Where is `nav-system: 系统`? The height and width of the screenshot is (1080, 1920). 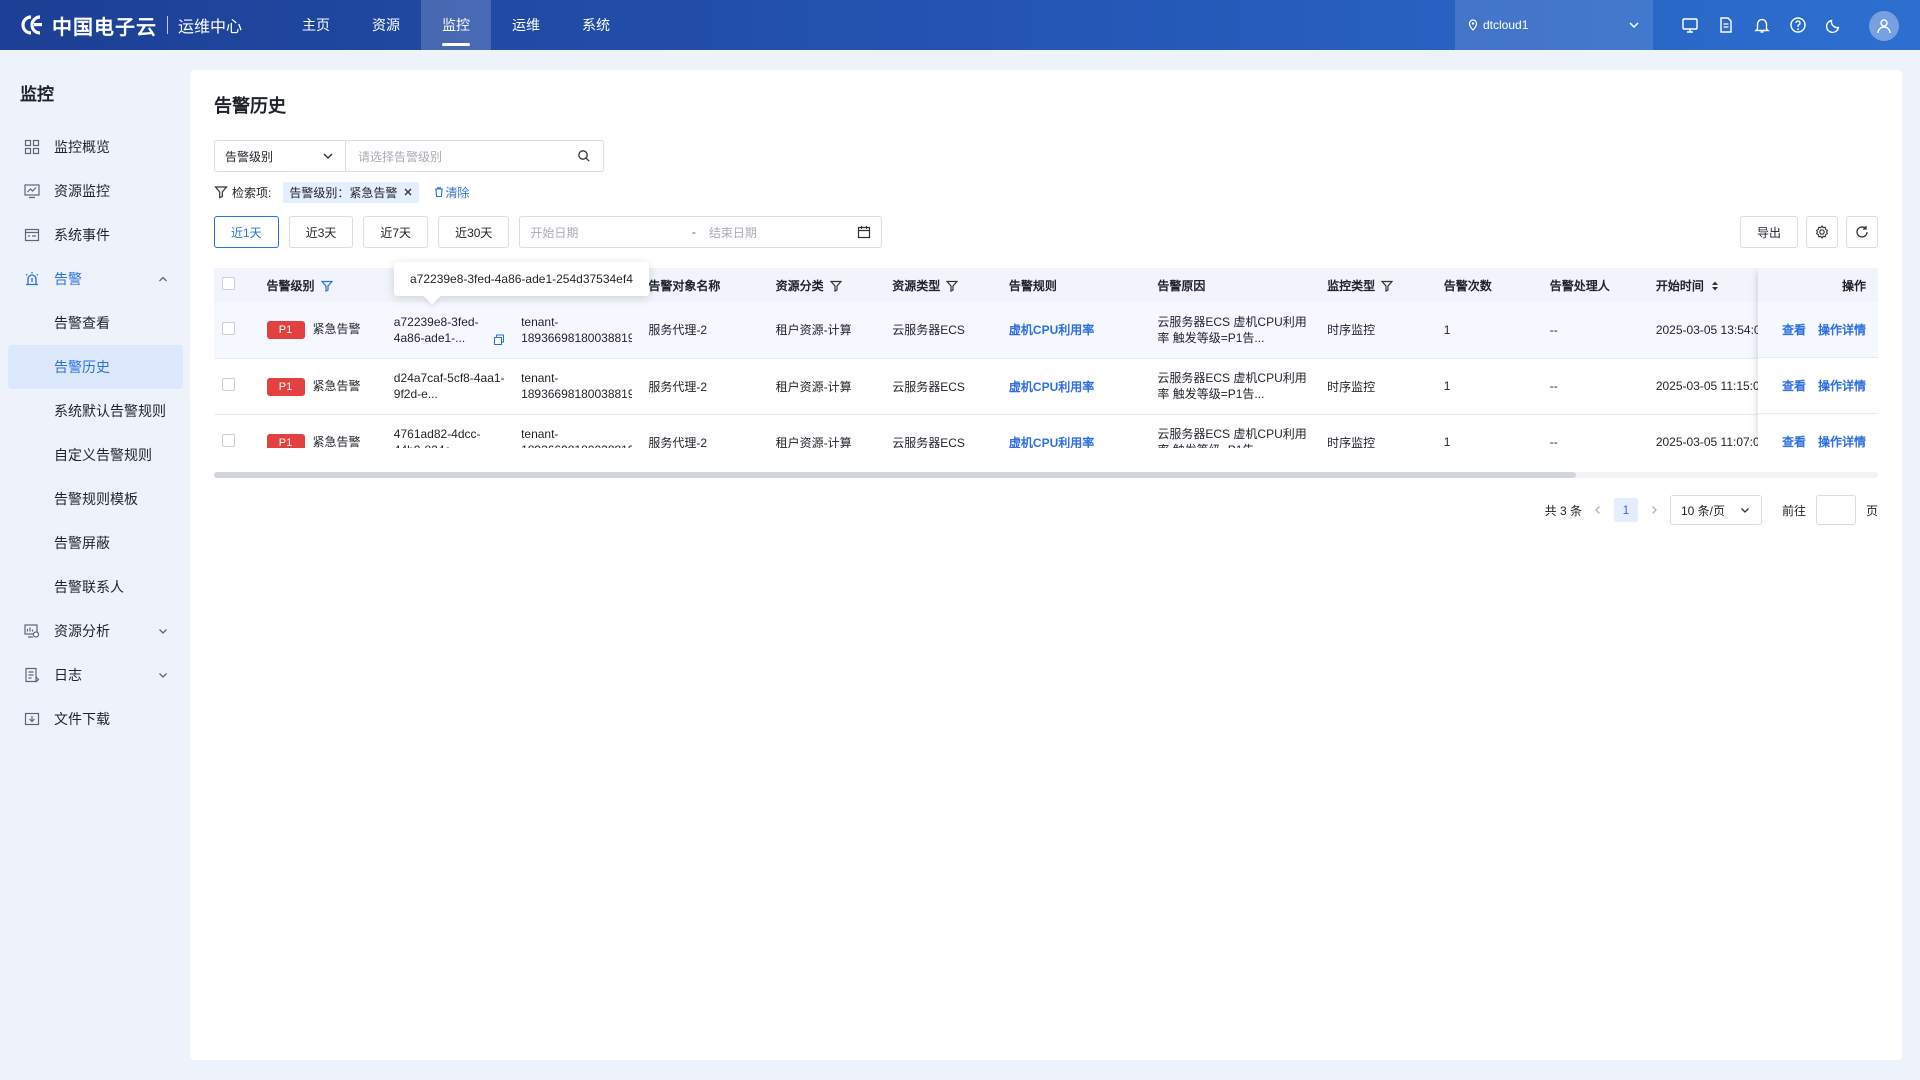 nav-system: 系统 is located at coordinates (596, 25).